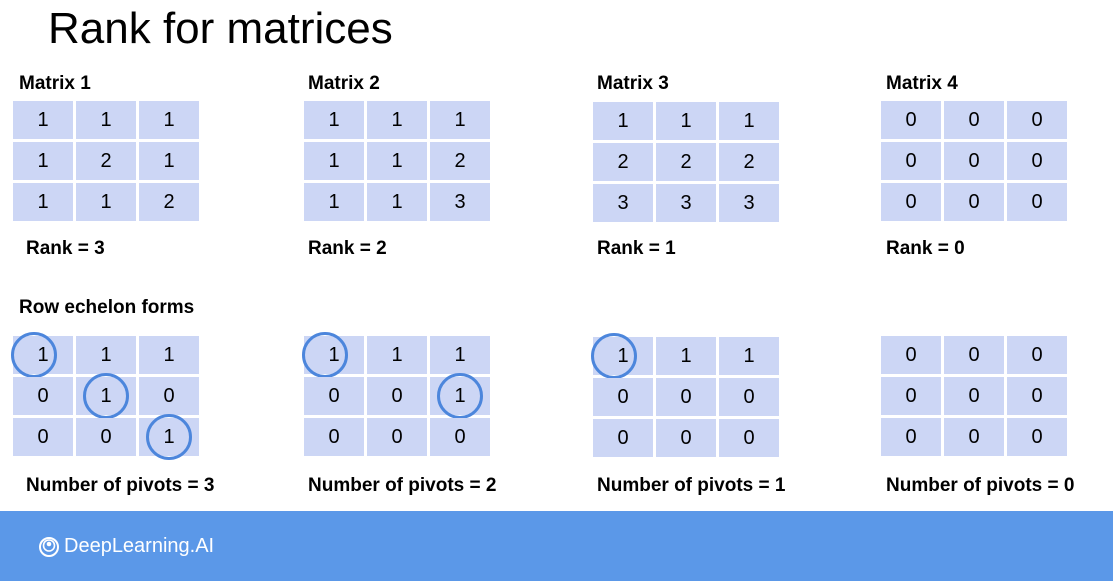 This screenshot has height=581, width=1113. Describe the element at coordinates (633, 83) in the screenshot. I see `matrix-3-label: Matrix 3` at that location.